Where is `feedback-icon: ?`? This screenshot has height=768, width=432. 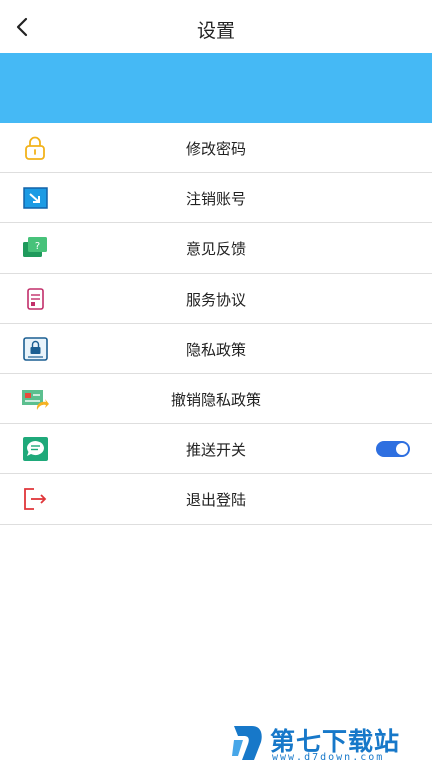 feedback-icon: ? is located at coordinates (35, 247).